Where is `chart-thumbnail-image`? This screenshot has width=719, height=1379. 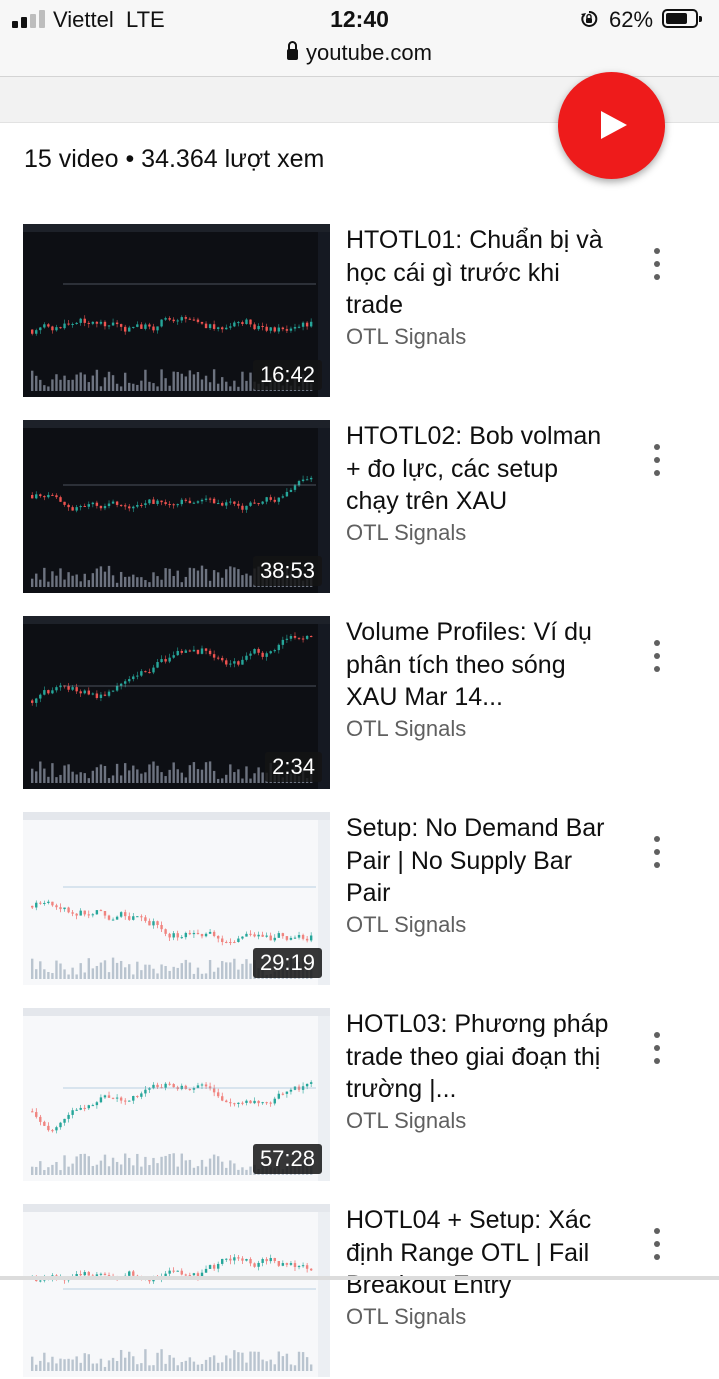
chart-thumbnail-image is located at coordinates (176, 1290).